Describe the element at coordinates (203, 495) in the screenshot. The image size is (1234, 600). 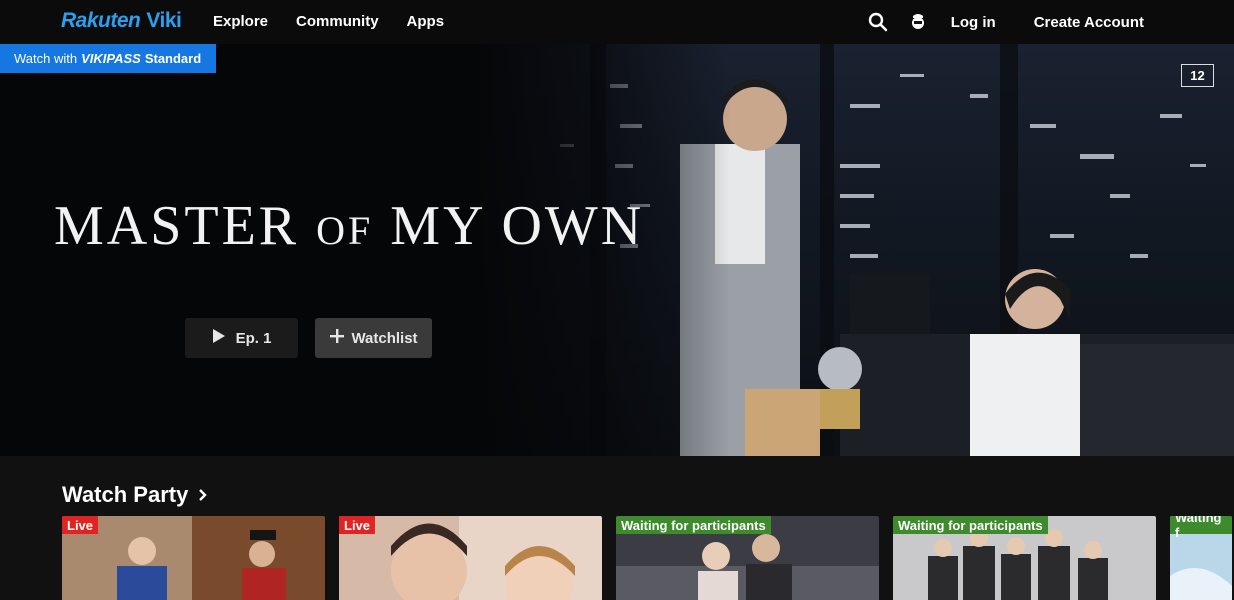
I see `chevron-right-icon` at that location.